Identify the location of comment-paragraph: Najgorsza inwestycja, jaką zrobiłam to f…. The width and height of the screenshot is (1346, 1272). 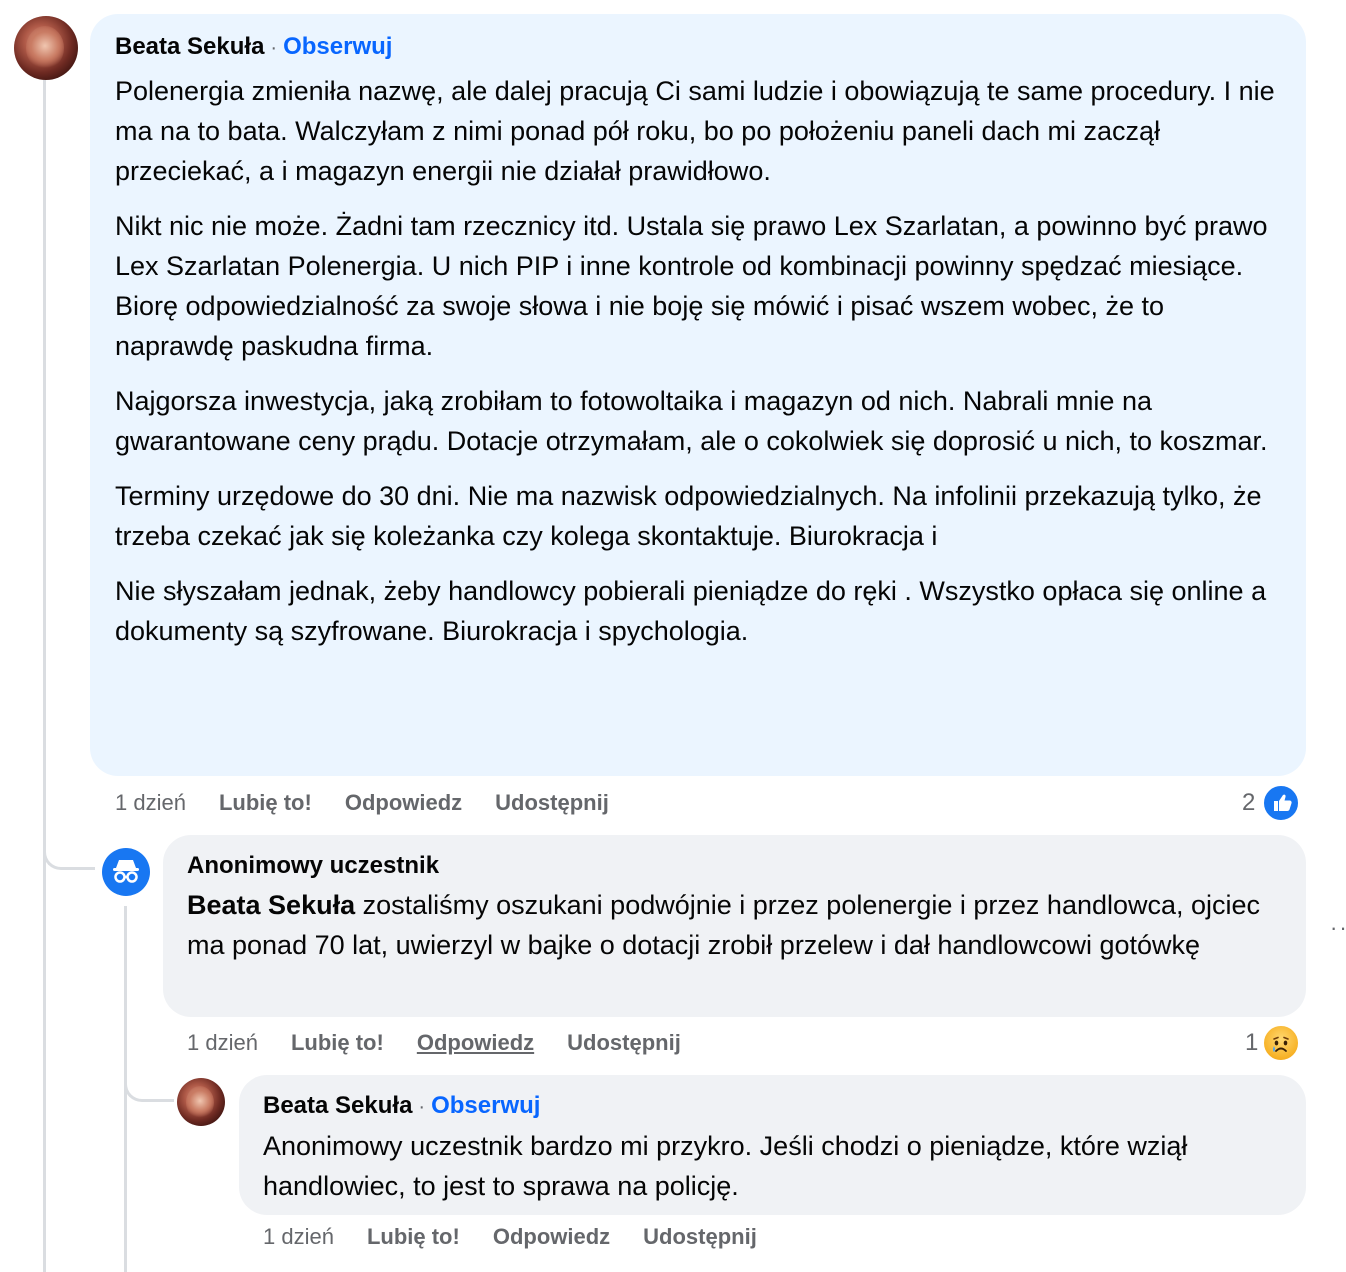
(691, 421).